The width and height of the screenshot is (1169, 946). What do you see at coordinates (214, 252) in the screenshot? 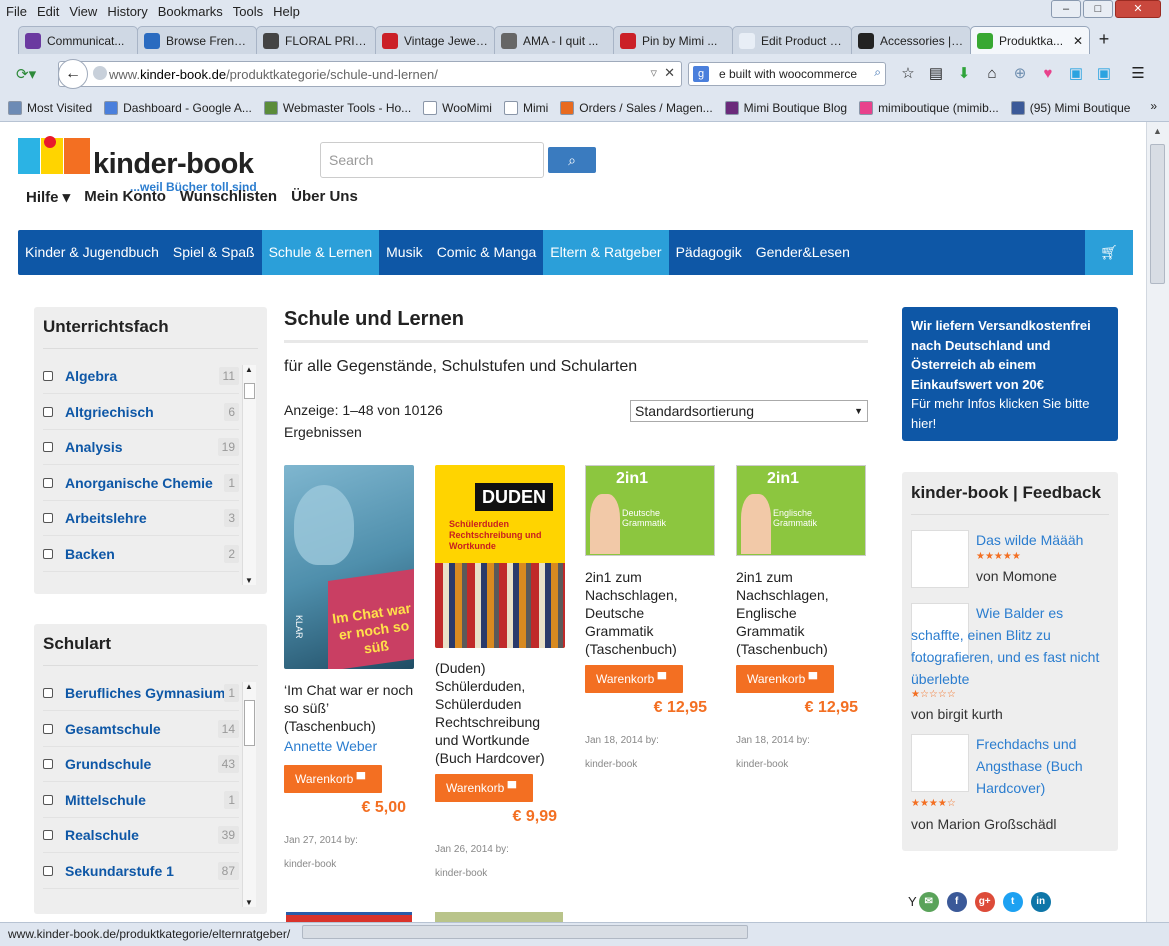
I see `category-2: Spiel & Spaß` at bounding box center [214, 252].